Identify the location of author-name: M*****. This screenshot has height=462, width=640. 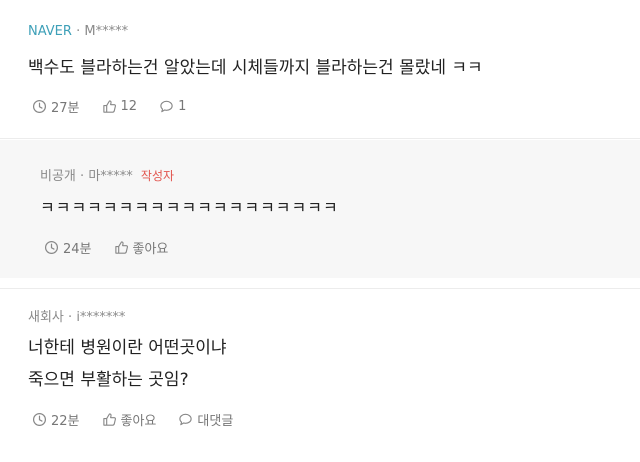
(106, 31).